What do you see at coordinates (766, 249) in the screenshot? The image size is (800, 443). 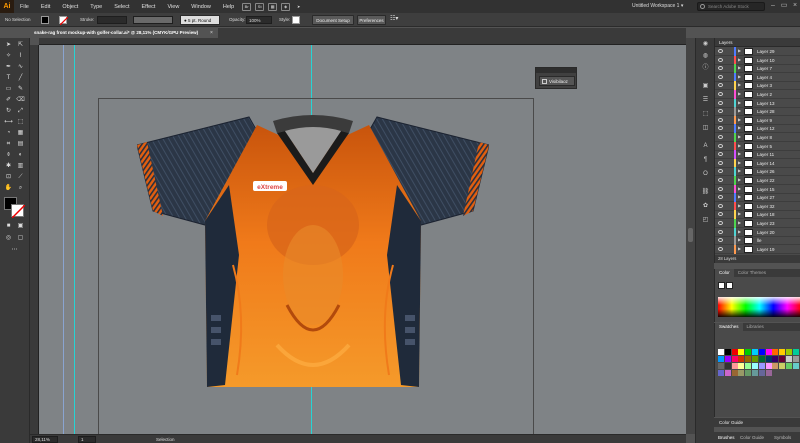 I see `layer-name: Layer 19` at bounding box center [766, 249].